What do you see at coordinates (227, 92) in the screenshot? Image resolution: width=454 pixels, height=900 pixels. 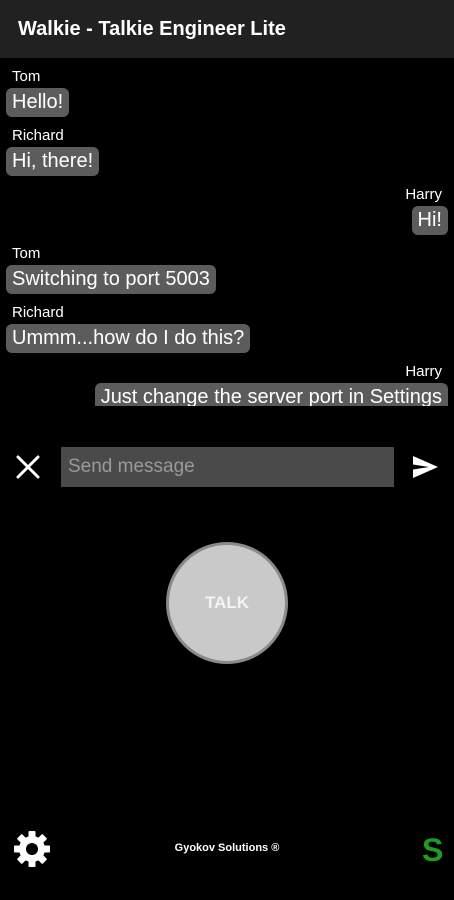 I see `message-item: Tom Hello!` at bounding box center [227, 92].